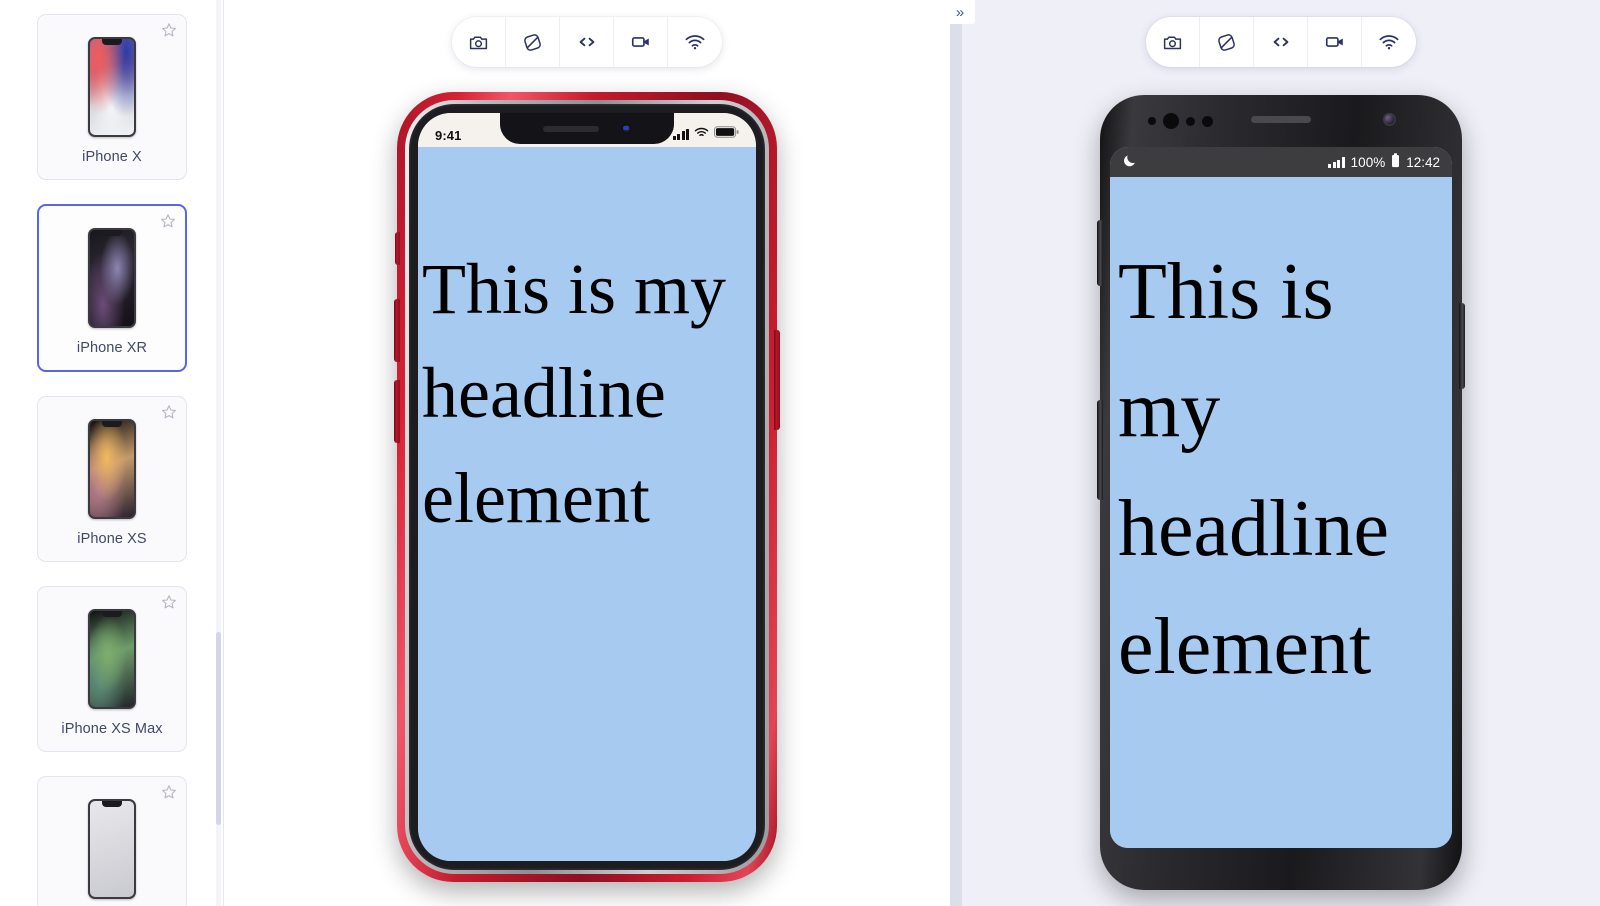 The height and width of the screenshot is (906, 1600). I want to click on device-card-iphone-xr: iPhone XR, so click(112, 288).